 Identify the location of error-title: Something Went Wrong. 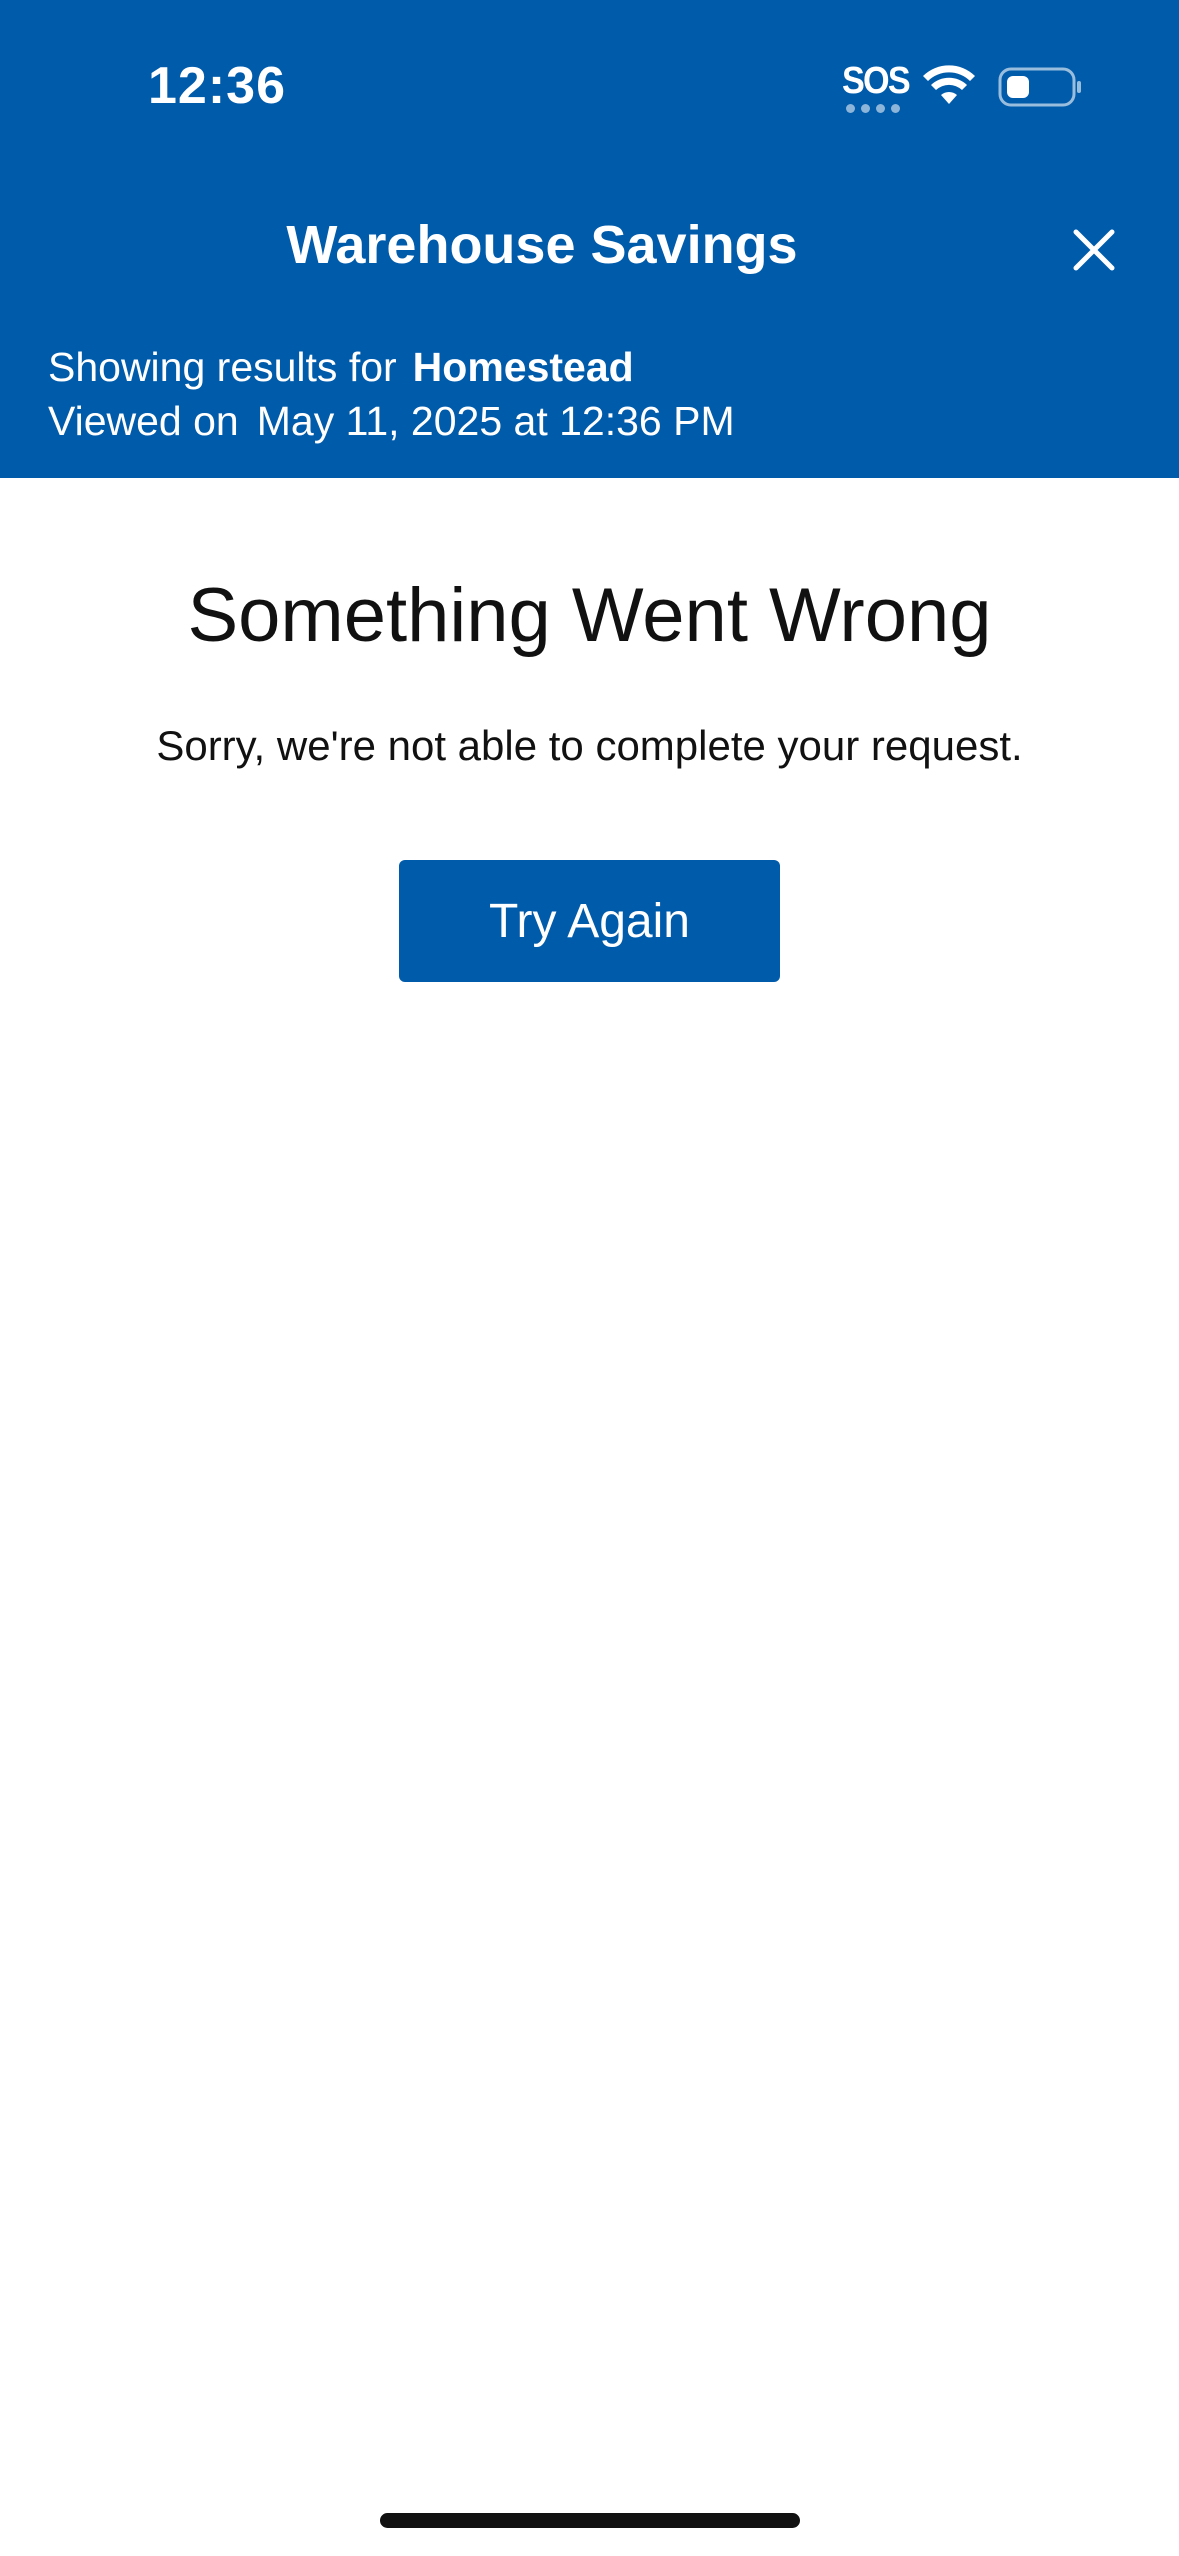
(589, 615).